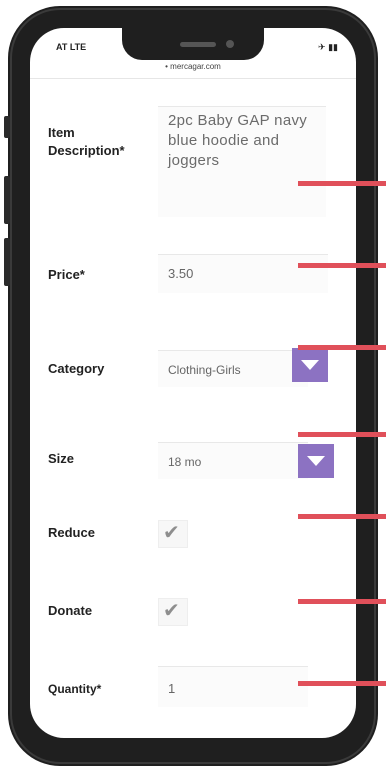 The height and width of the screenshot is (772, 386). I want to click on callout-line-donate, so click(342, 601).